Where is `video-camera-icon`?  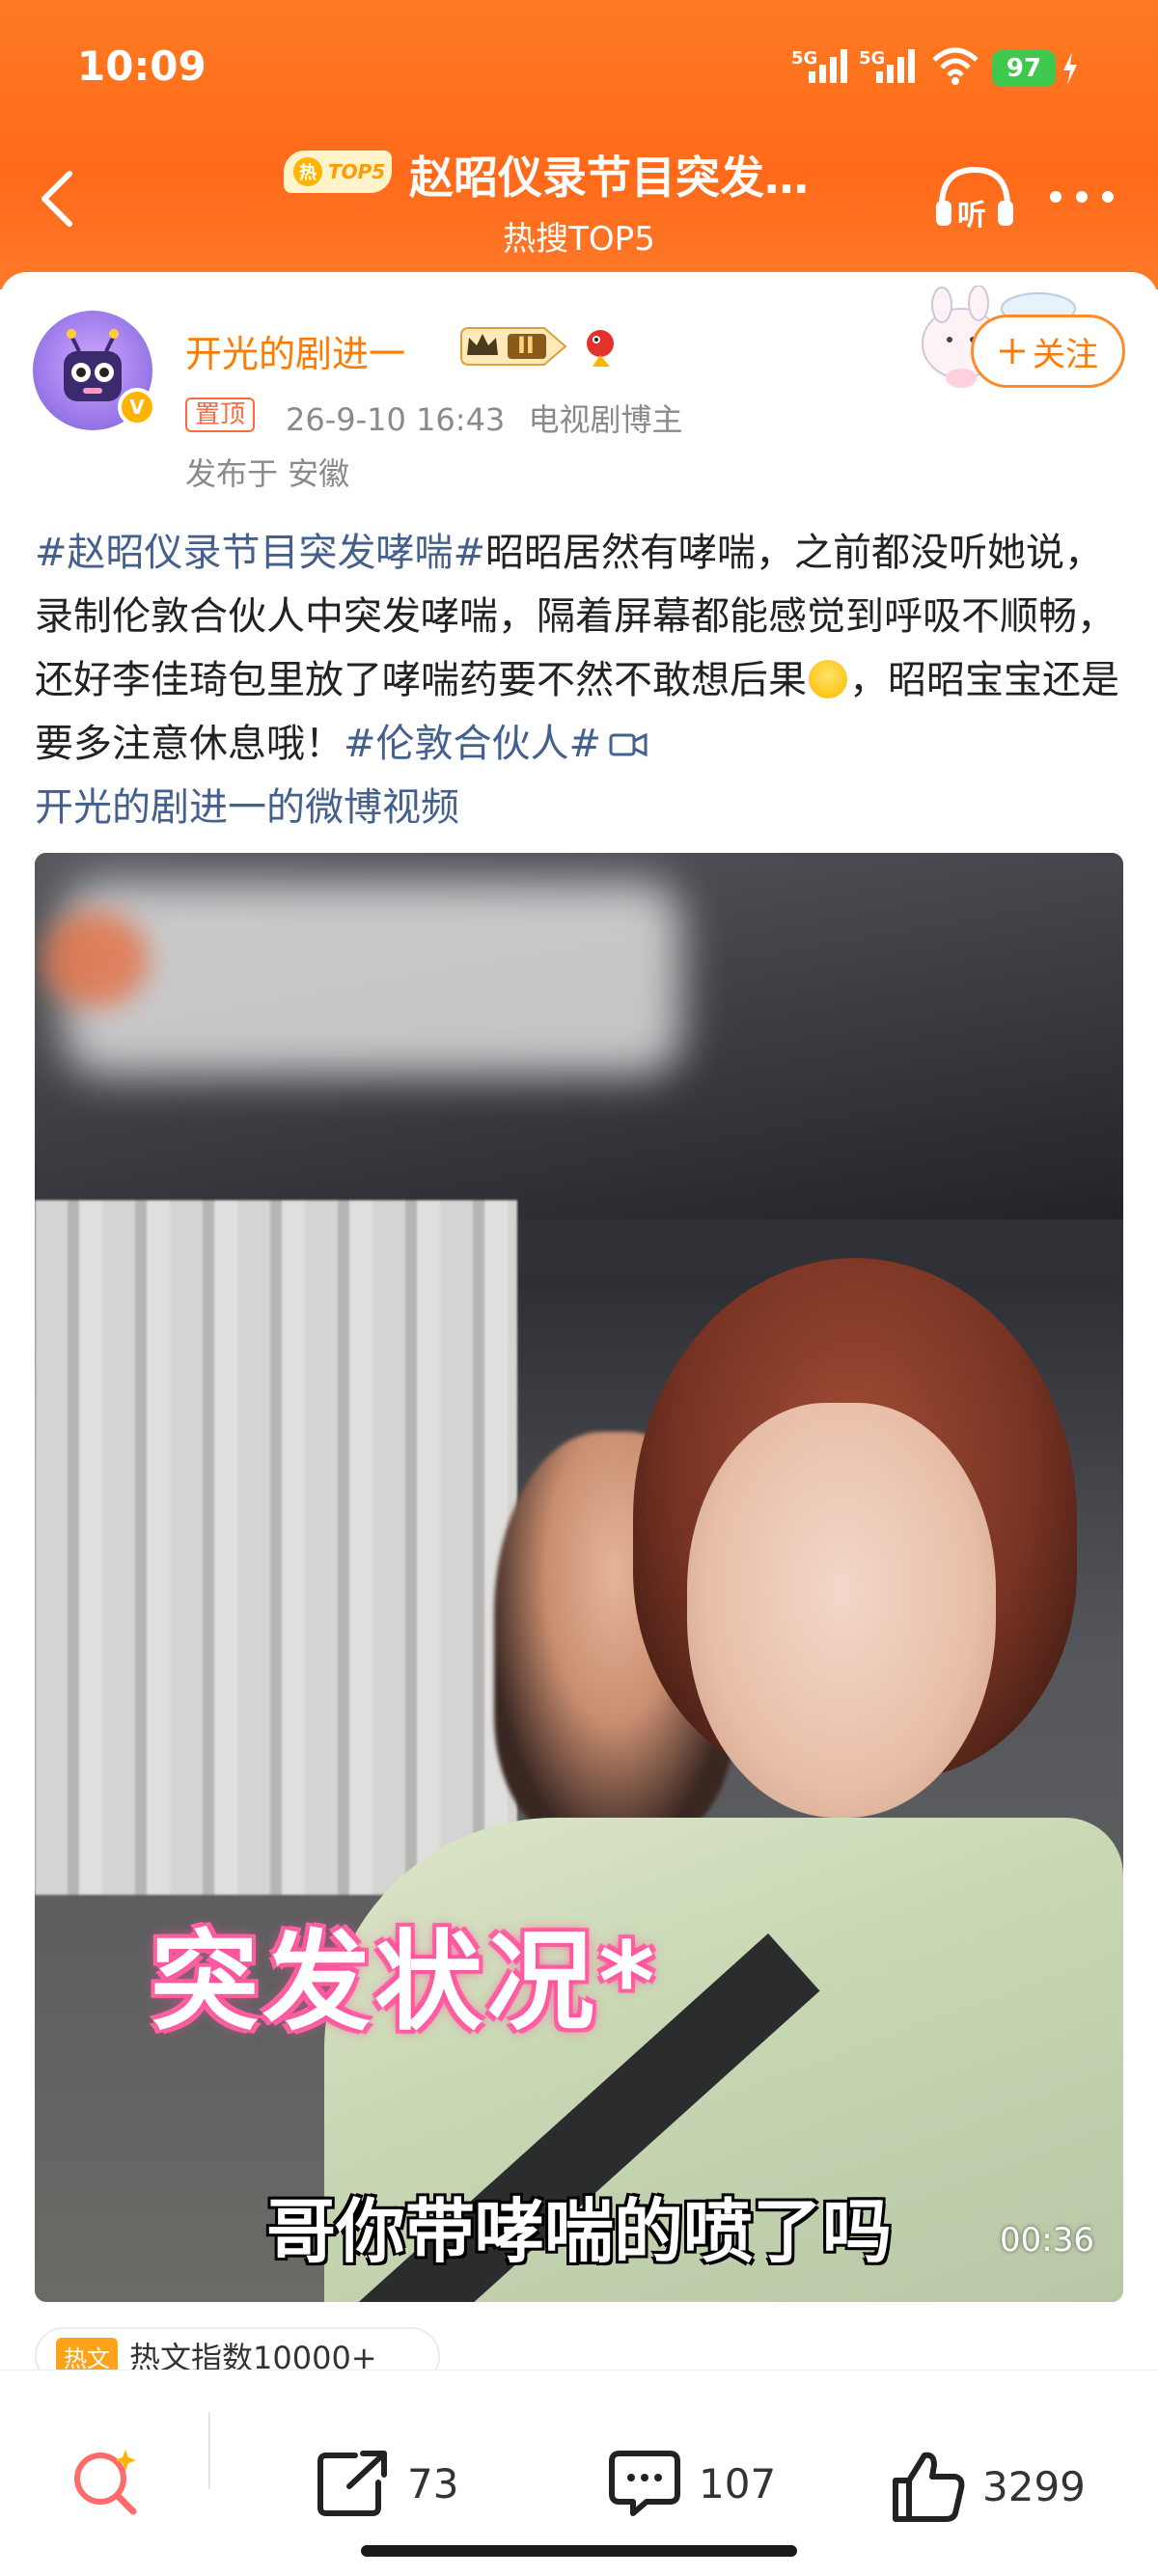
video-camera-icon is located at coordinates (628, 745).